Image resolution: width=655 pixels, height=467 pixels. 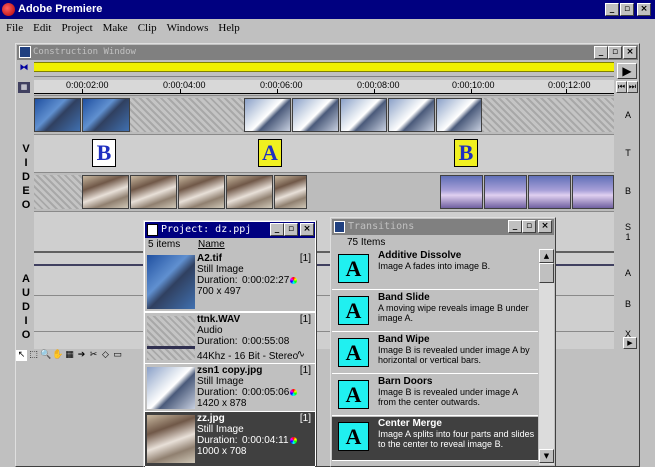 What do you see at coordinates (627, 304) in the screenshot?
I see `track-label-audio-b: B` at bounding box center [627, 304].